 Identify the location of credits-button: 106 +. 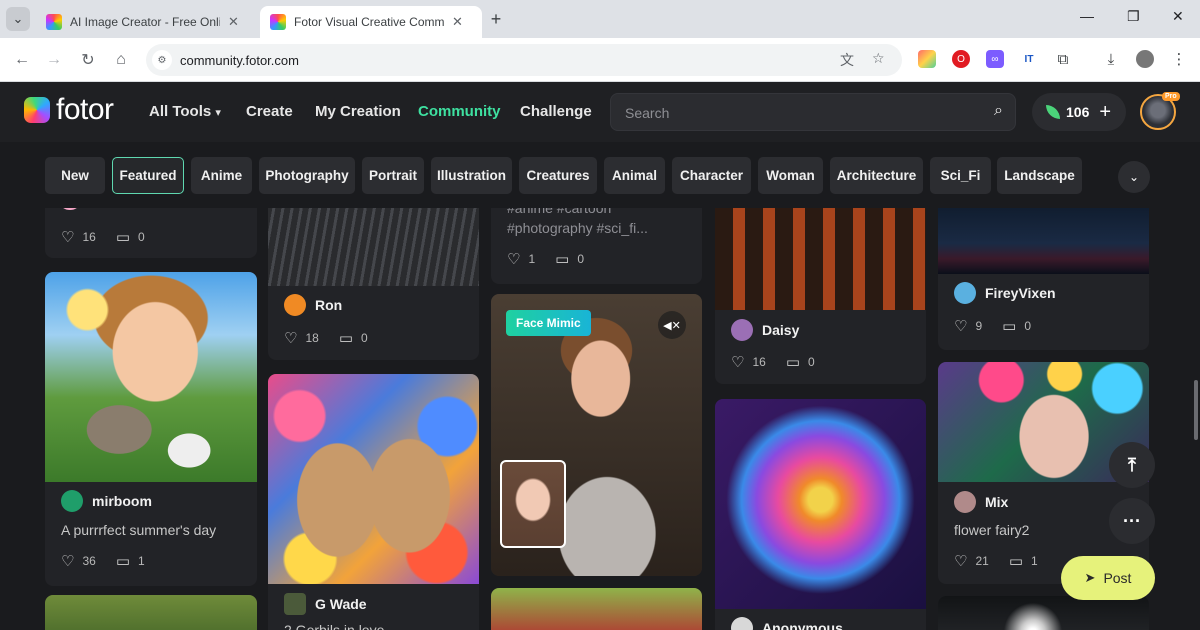
(1079, 112).